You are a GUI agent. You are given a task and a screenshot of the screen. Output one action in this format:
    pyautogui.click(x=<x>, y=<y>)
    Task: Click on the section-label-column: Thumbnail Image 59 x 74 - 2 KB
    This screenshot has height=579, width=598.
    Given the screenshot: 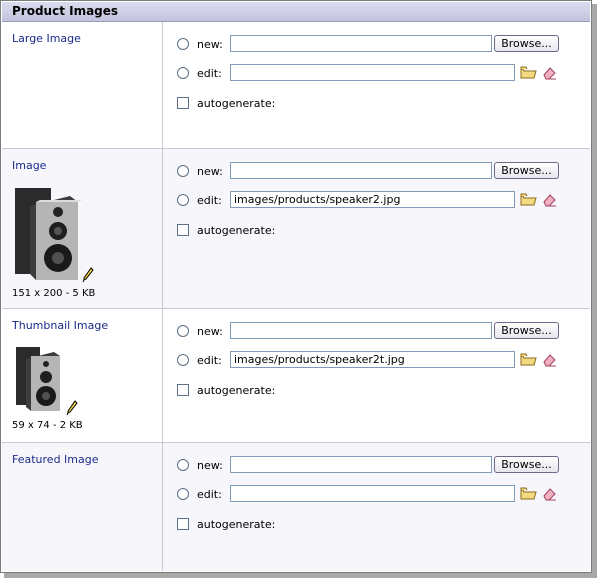 What is the action you would take?
    pyautogui.click(x=82, y=375)
    